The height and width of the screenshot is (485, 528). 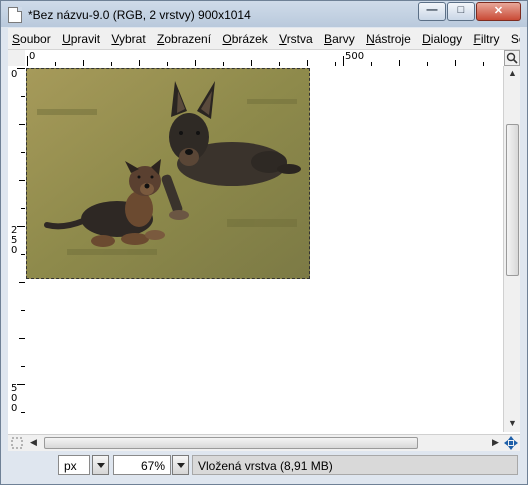 I want to click on menu-dialogy: Dialogy, so click(x=442, y=37).